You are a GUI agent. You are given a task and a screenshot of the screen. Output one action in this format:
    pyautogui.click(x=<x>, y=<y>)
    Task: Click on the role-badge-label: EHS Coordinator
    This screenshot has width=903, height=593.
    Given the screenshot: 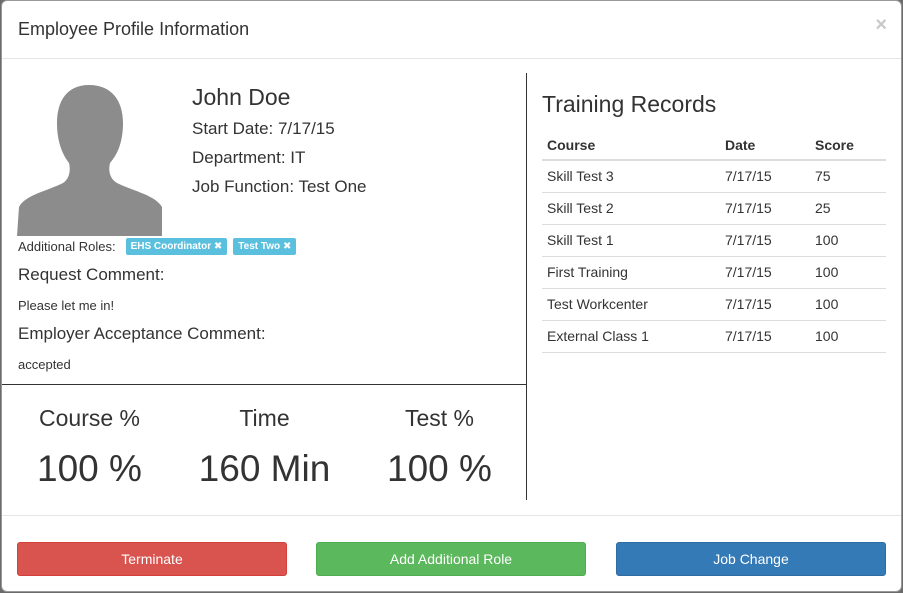 What is the action you would take?
    pyautogui.click(x=171, y=246)
    